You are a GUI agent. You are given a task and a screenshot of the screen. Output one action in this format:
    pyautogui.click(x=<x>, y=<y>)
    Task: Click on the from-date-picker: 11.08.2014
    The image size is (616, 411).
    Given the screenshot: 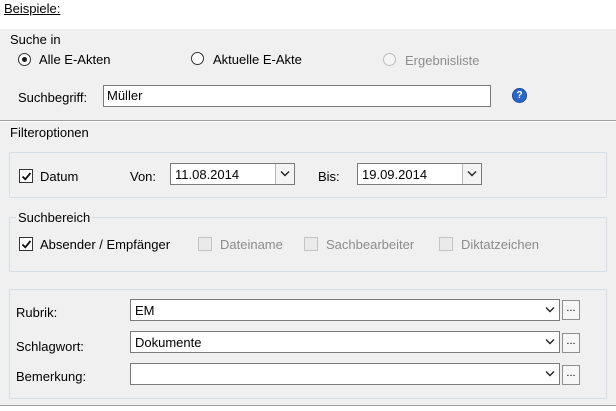 What is the action you would take?
    pyautogui.click(x=232, y=174)
    